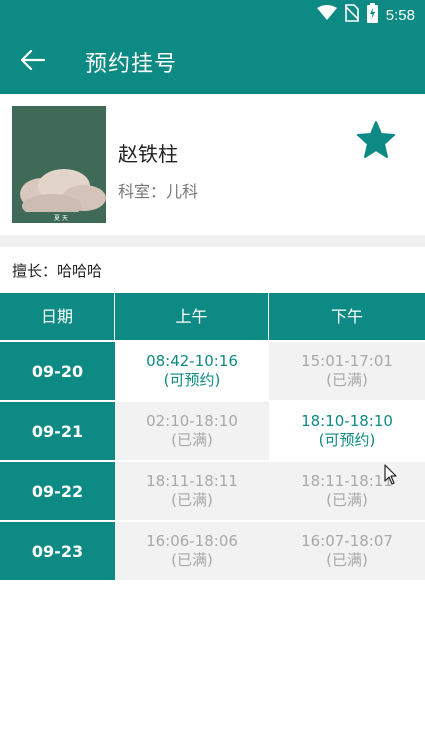  What do you see at coordinates (57, 316) in the screenshot?
I see `header-date: 日期` at bounding box center [57, 316].